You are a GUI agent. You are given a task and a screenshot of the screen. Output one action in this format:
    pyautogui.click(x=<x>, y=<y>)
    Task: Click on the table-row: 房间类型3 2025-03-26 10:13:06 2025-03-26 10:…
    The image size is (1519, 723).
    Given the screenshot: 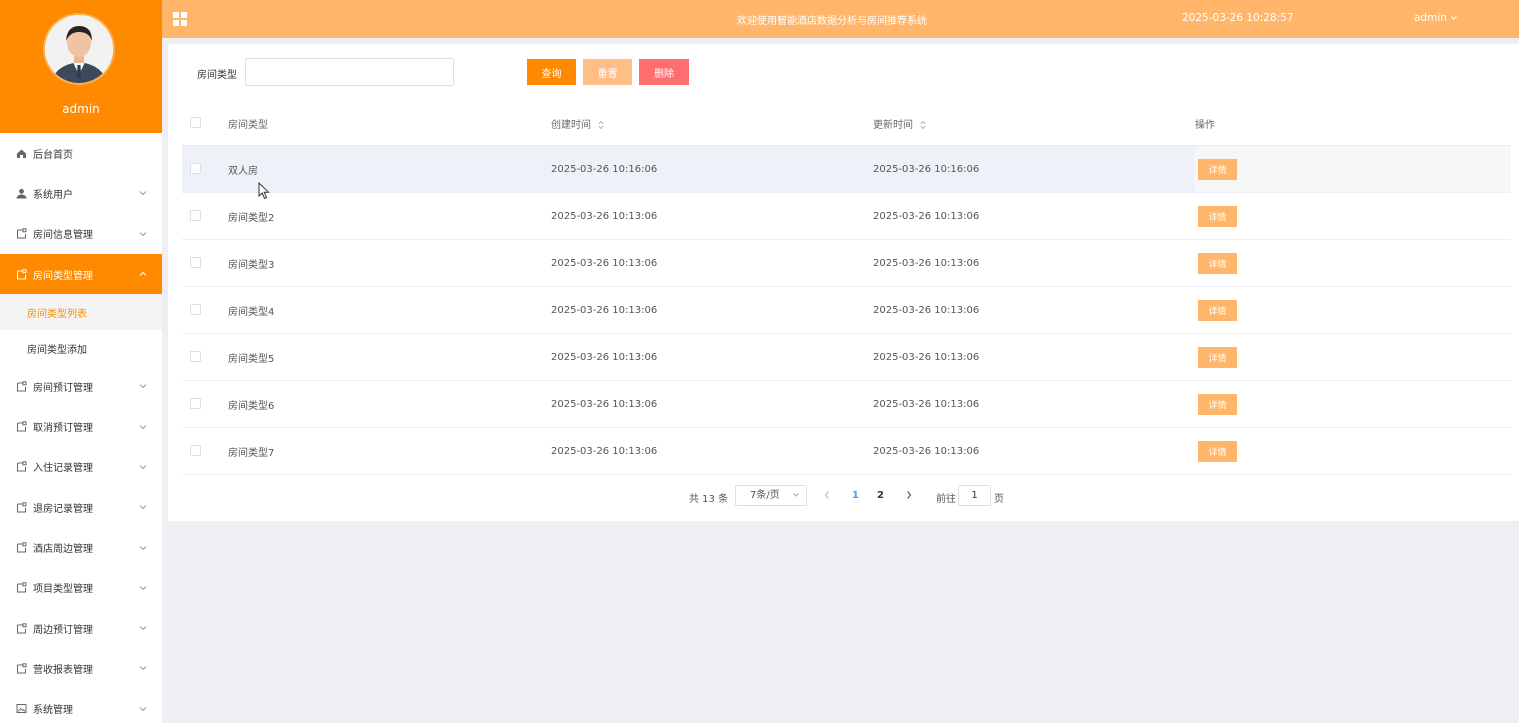 What is the action you would take?
    pyautogui.click(x=846, y=263)
    